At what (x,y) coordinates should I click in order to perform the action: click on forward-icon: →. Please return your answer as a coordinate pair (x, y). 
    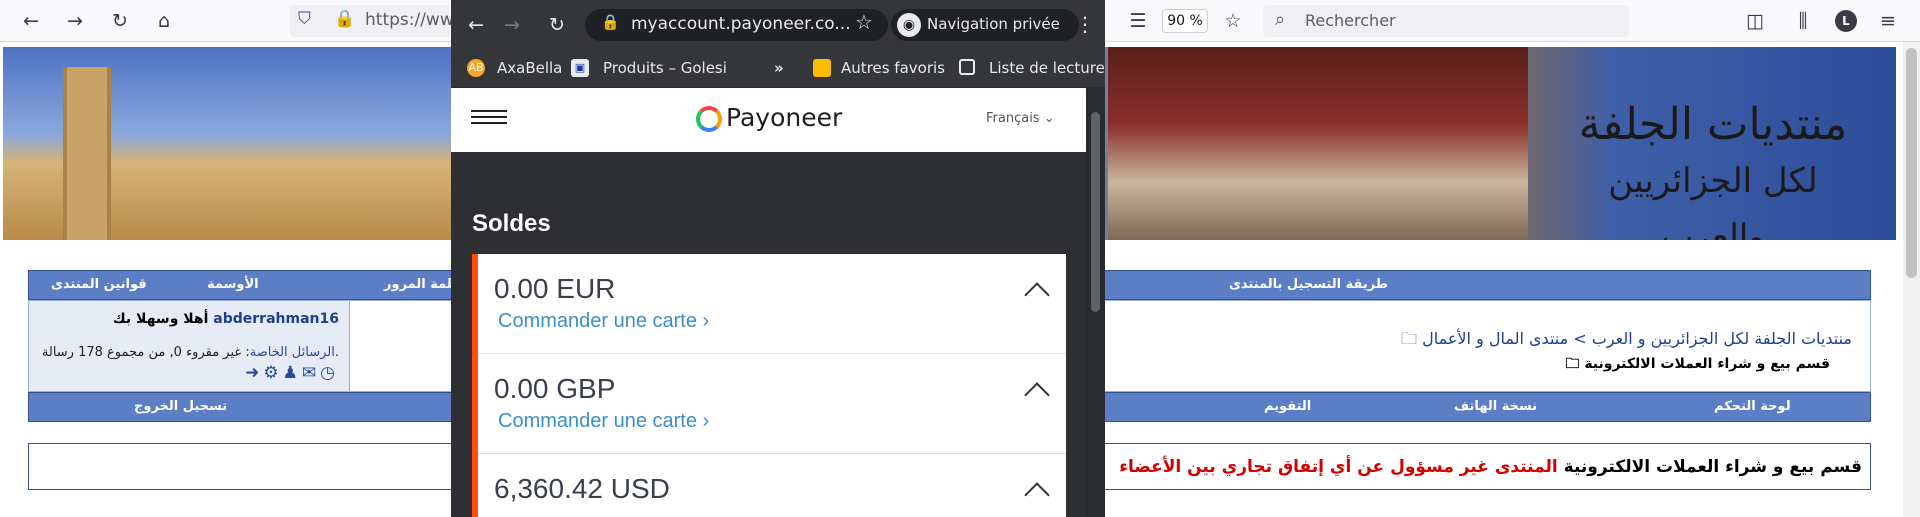
    Looking at the image, I should click on (75, 21).